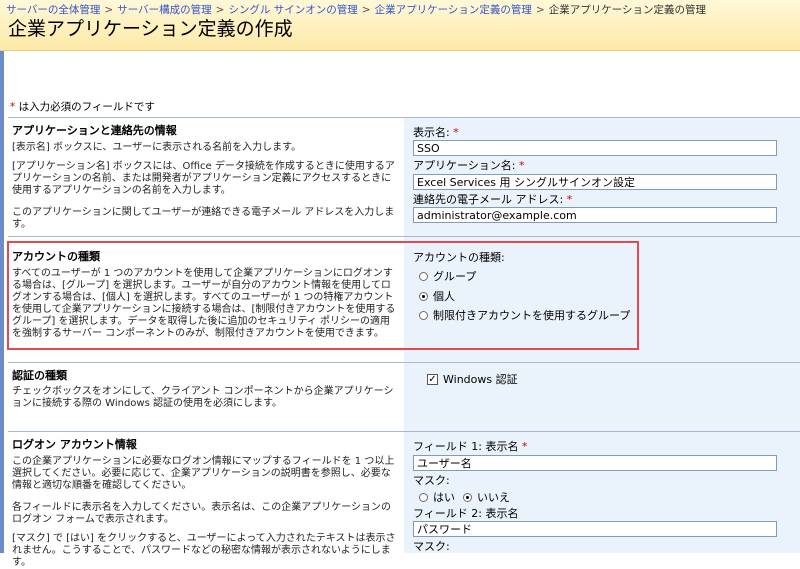  I want to click on mask-no-radio-selected, so click(467, 497).